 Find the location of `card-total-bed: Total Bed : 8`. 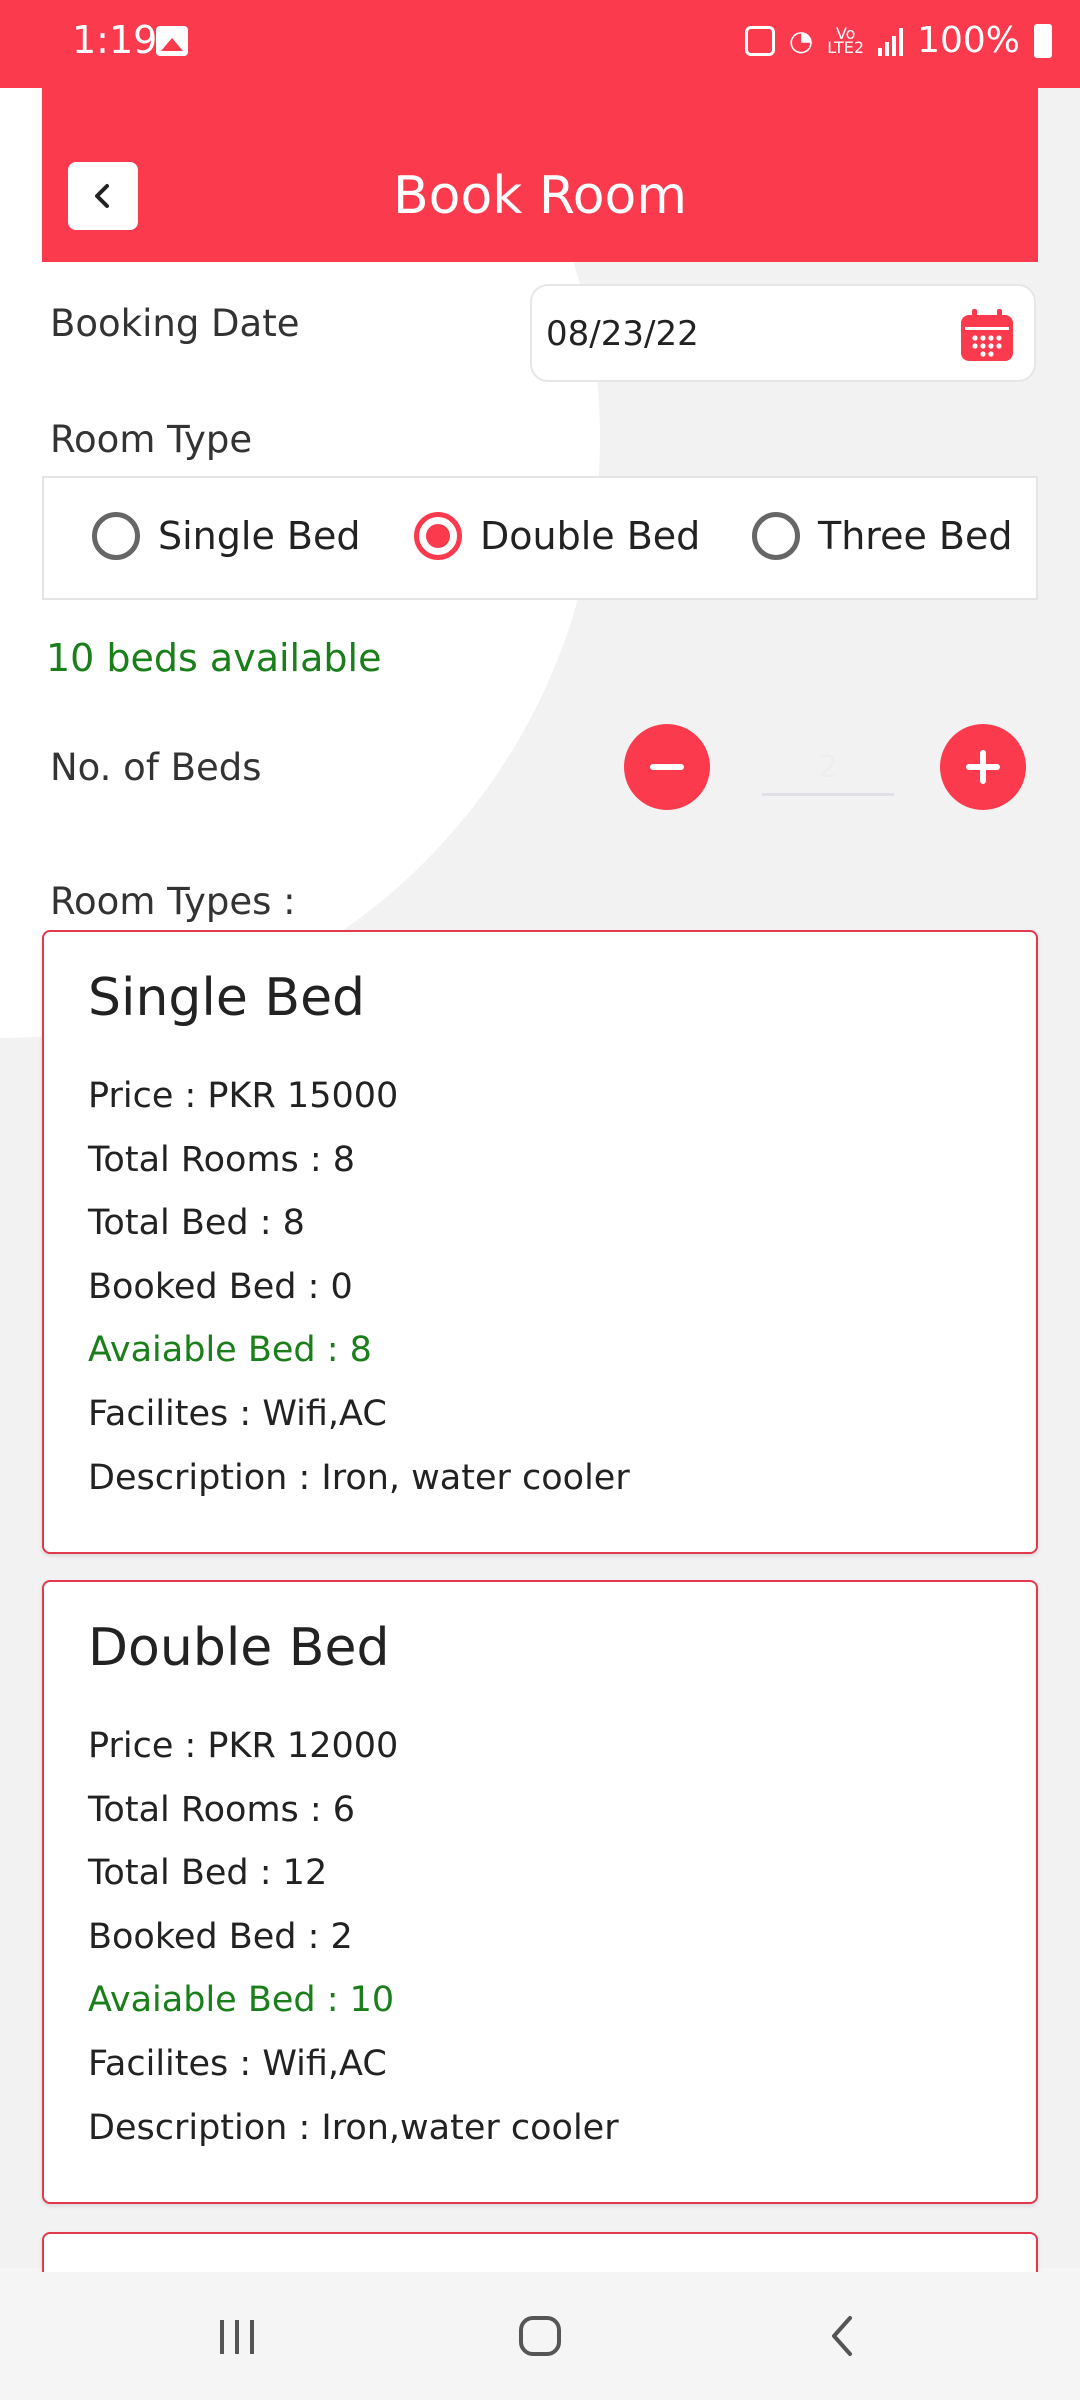

card-total-bed: Total Bed : 8 is located at coordinates (196, 1223).